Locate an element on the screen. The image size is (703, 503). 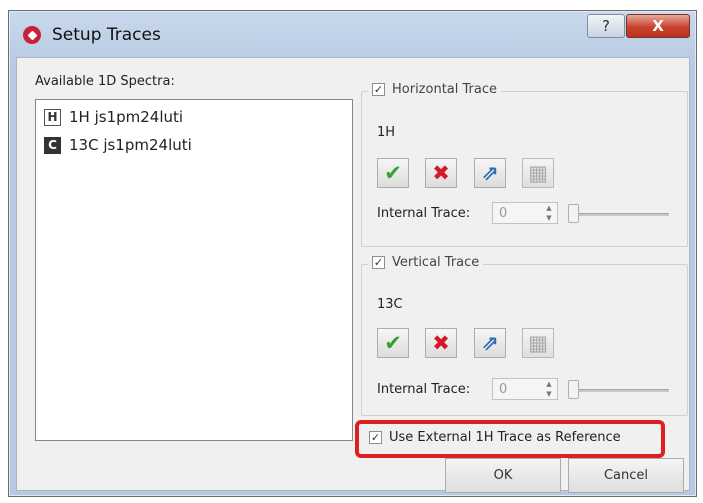
reference-checkbox: ✓ is located at coordinates (375, 437).